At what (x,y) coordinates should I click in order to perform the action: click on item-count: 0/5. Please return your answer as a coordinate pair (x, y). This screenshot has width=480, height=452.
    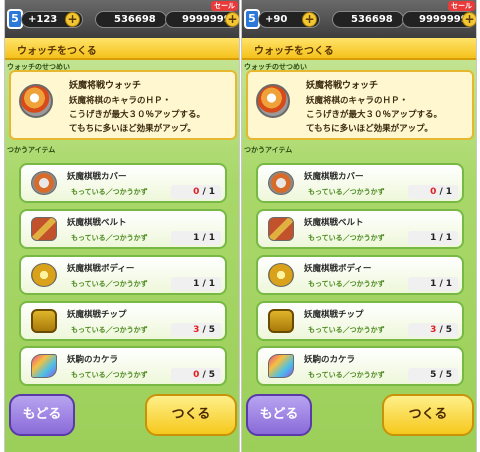
    Looking at the image, I should click on (196, 375).